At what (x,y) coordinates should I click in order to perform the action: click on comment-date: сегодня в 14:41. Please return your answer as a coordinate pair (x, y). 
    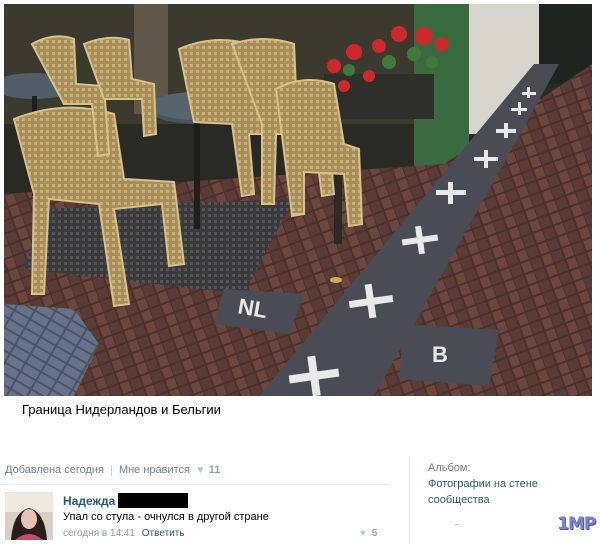
    Looking at the image, I should click on (99, 533).